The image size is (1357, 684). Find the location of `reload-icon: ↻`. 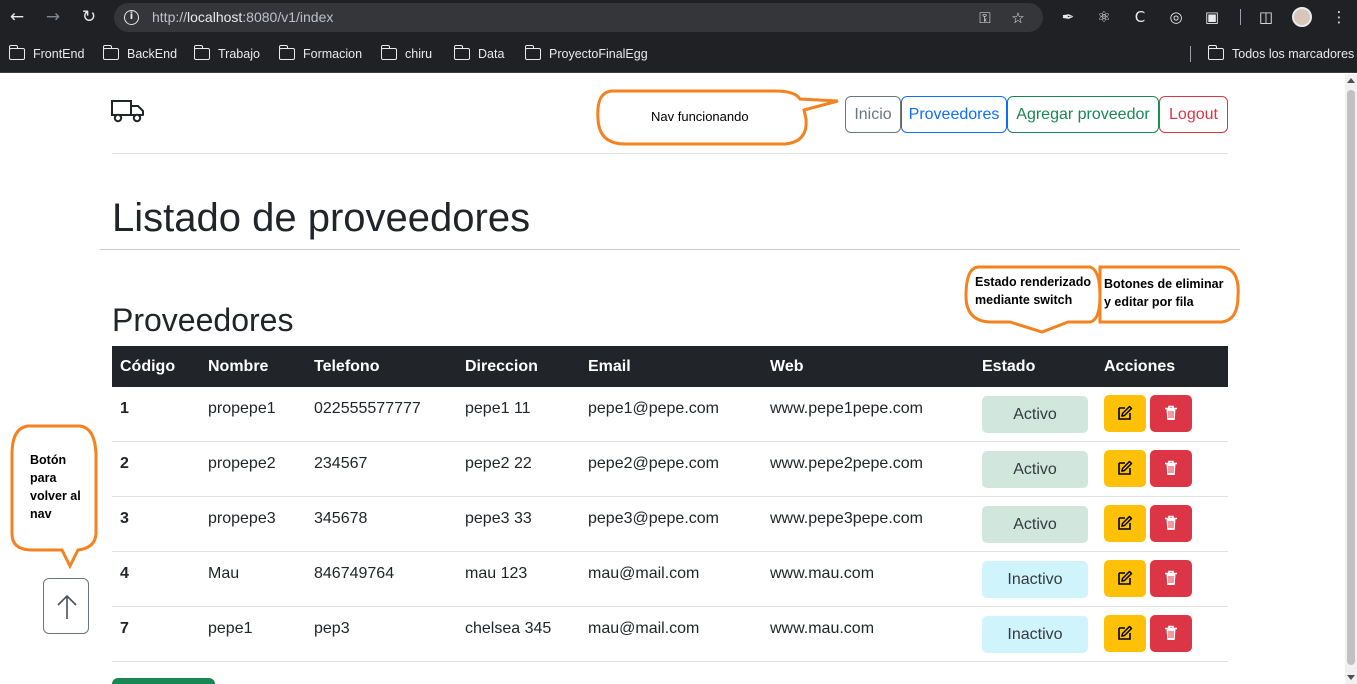

reload-icon: ↻ is located at coordinates (89, 17).